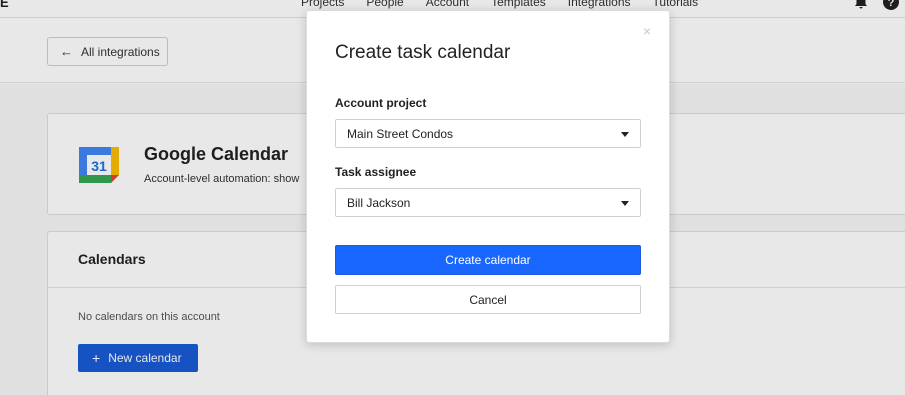  Describe the element at coordinates (488, 299) in the screenshot. I see `cancel-button: Cancel` at that location.